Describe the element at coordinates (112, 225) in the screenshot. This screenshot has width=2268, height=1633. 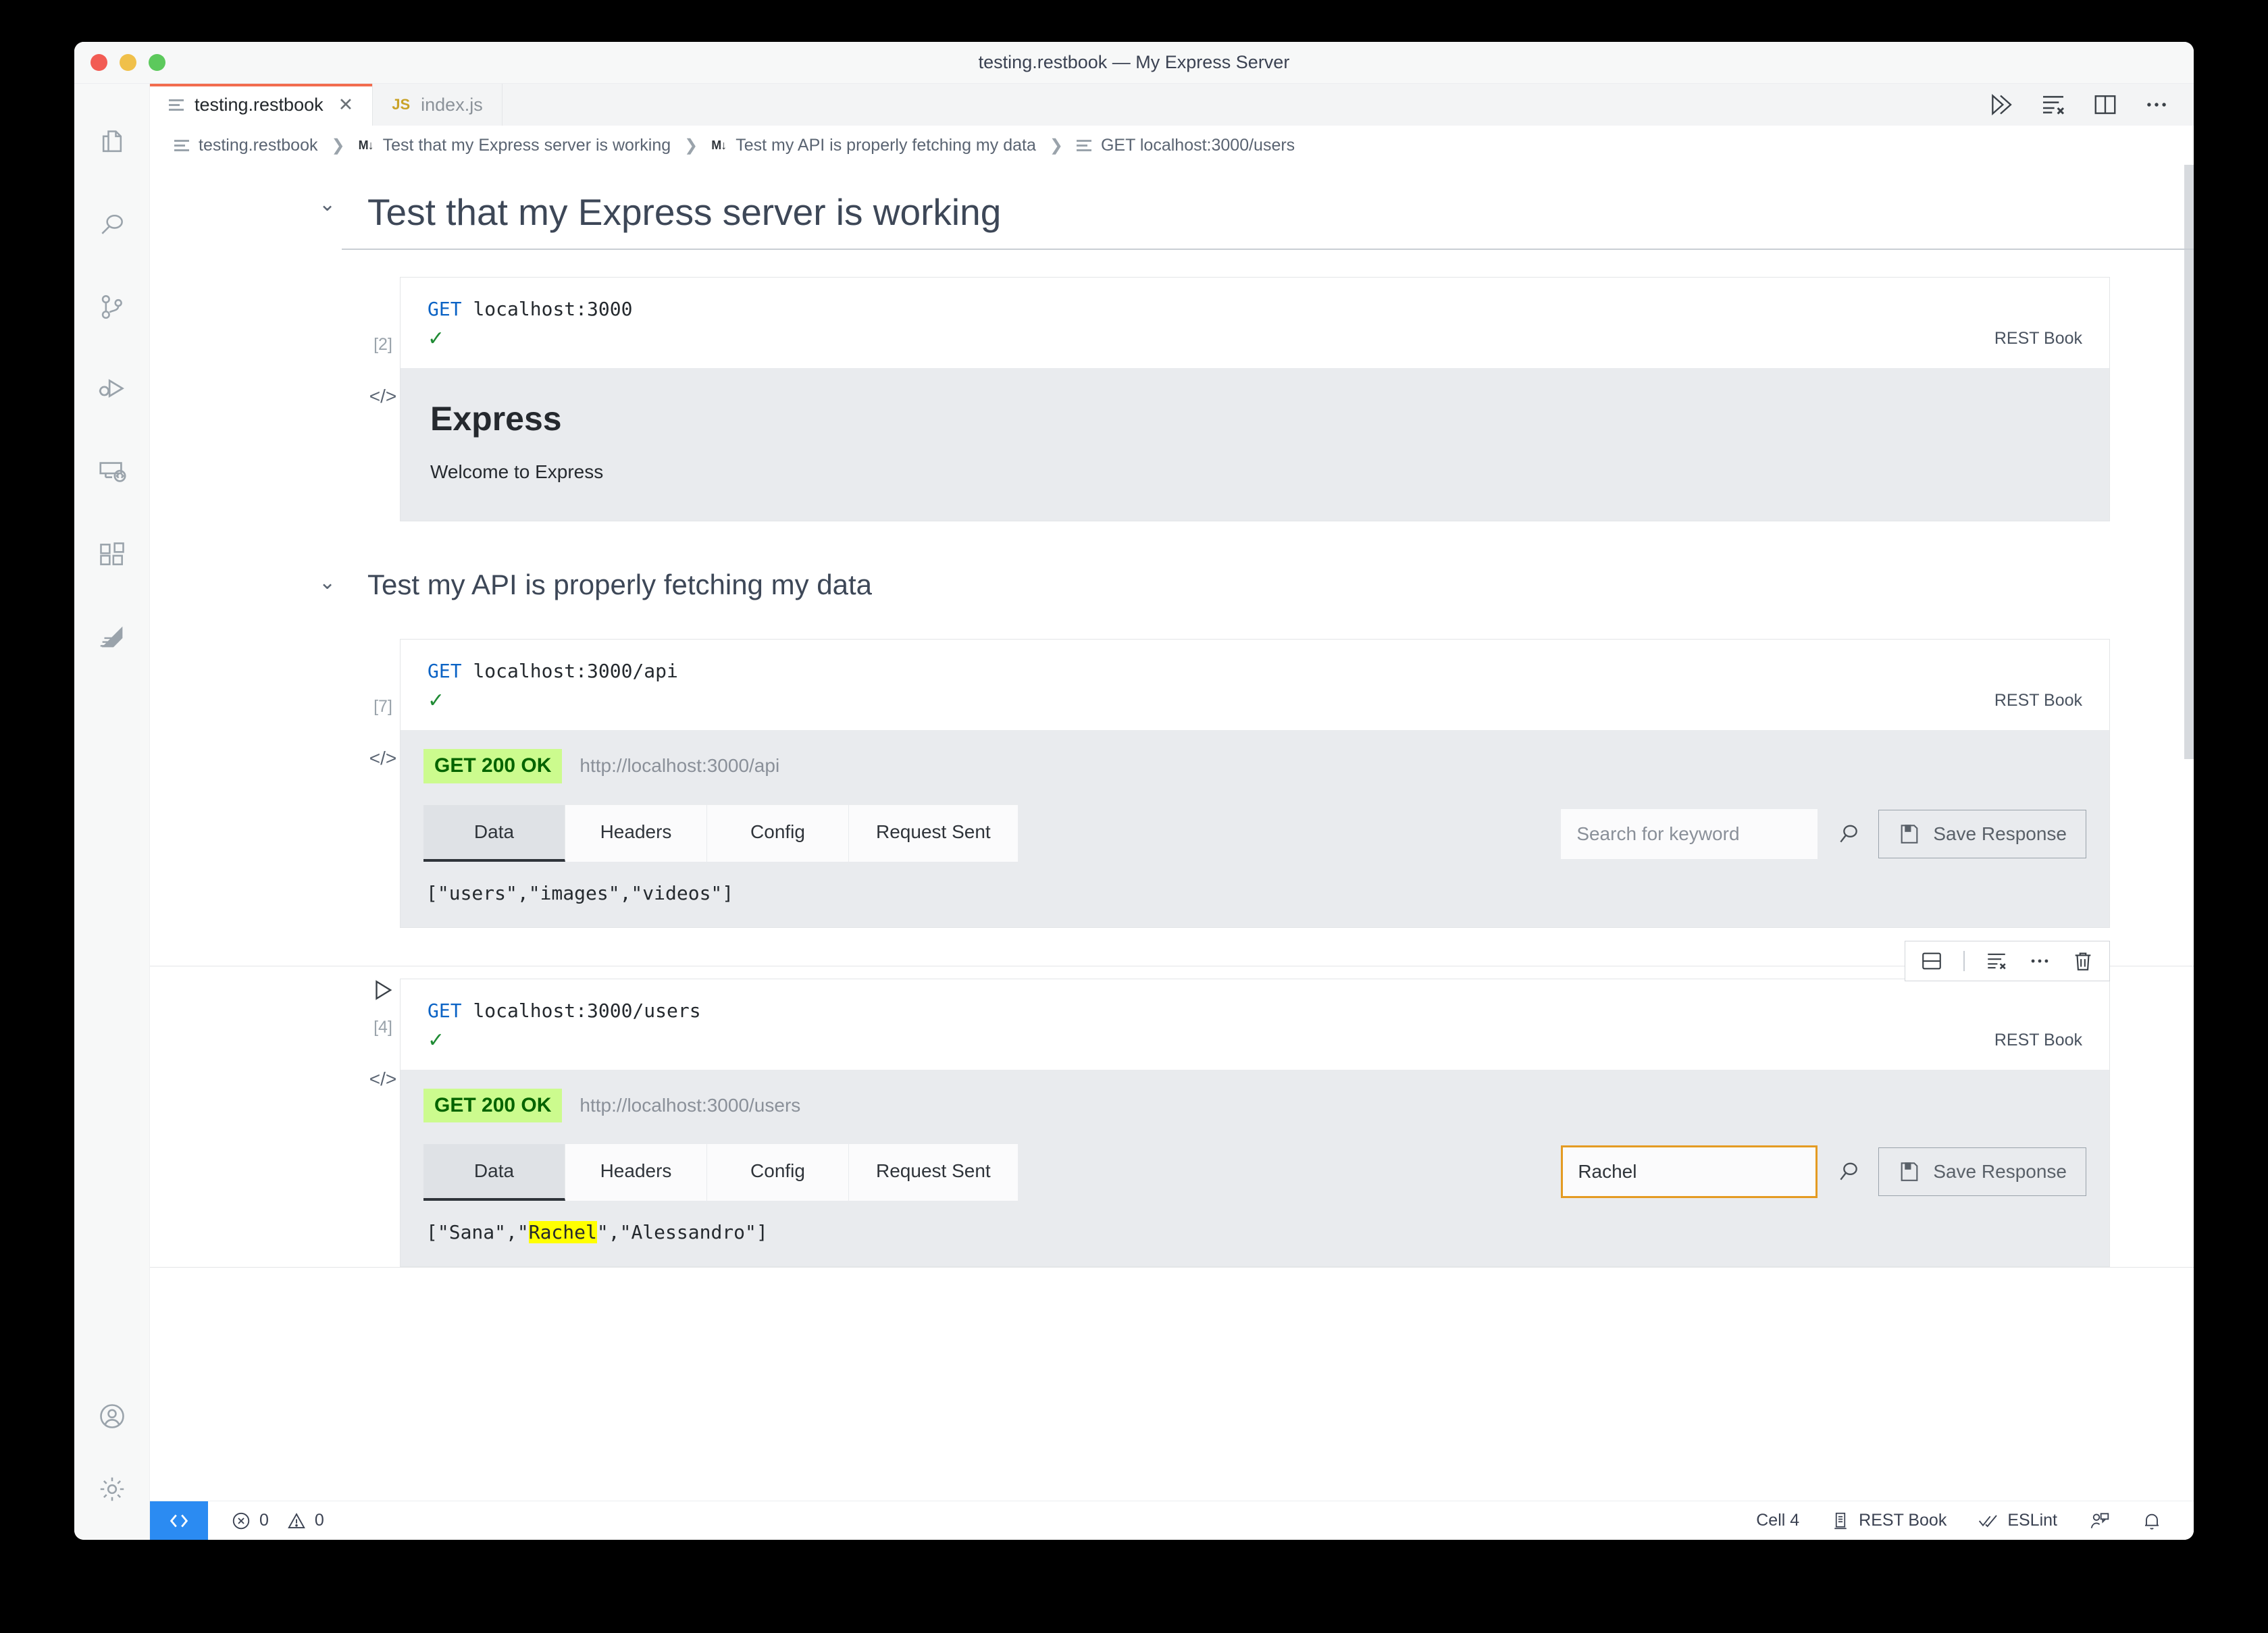
I see `sidebar-item-search` at that location.